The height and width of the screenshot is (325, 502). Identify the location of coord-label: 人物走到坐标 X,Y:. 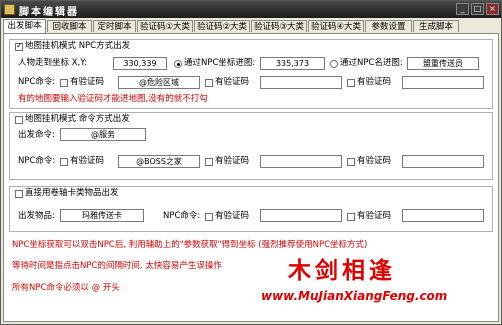
(53, 63).